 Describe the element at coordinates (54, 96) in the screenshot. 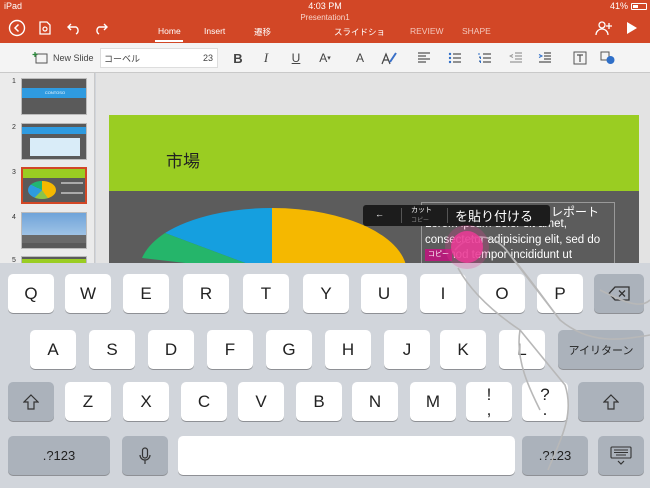

I see `slide-thumbnail-1: CONTOSO` at that location.